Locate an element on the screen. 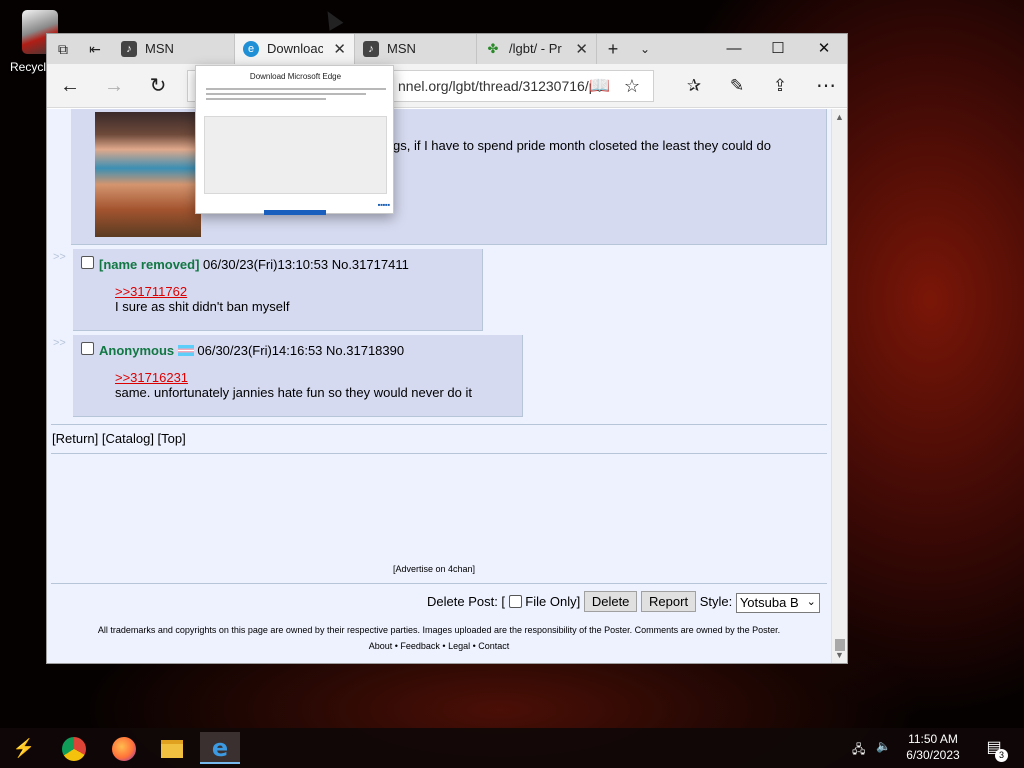 The width and height of the screenshot is (1024, 768). start-icon: ⚡ is located at coordinates (24, 748).